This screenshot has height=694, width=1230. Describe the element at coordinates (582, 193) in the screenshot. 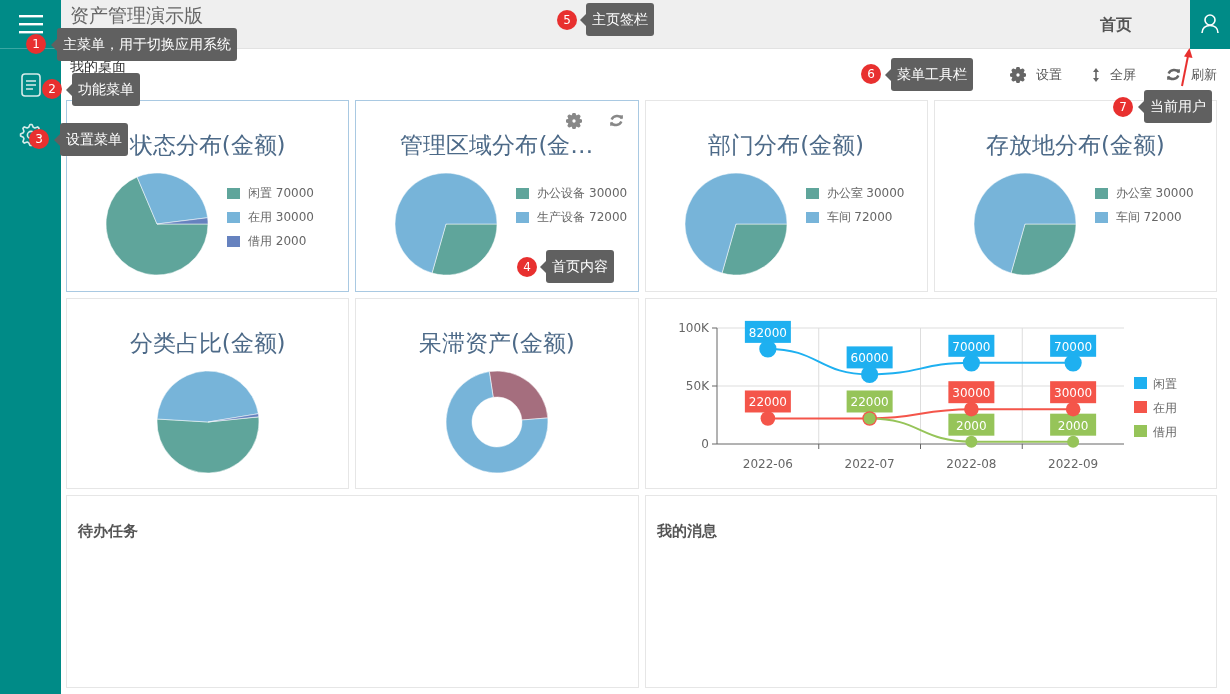

I see `legend-label: 办公设备 30000` at that location.